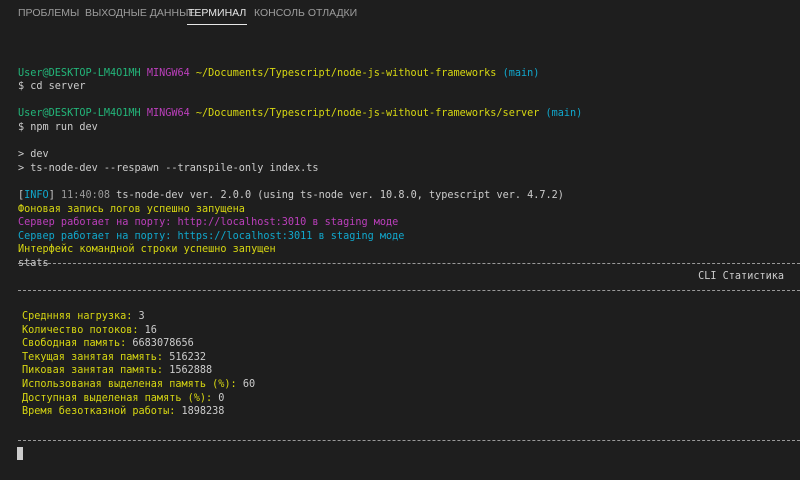 The width and height of the screenshot is (800, 480). Describe the element at coordinates (203, 412) in the screenshot. I see `stat-value: 1898238` at that location.